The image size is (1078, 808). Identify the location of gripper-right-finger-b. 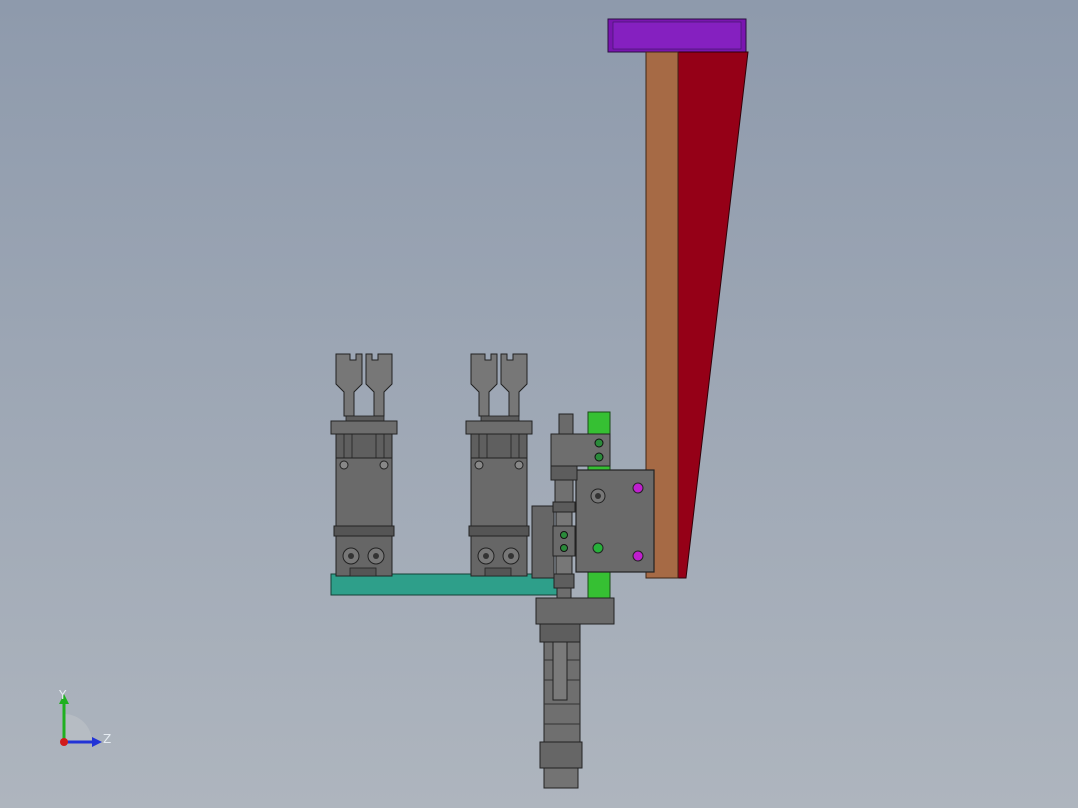
(514, 385).